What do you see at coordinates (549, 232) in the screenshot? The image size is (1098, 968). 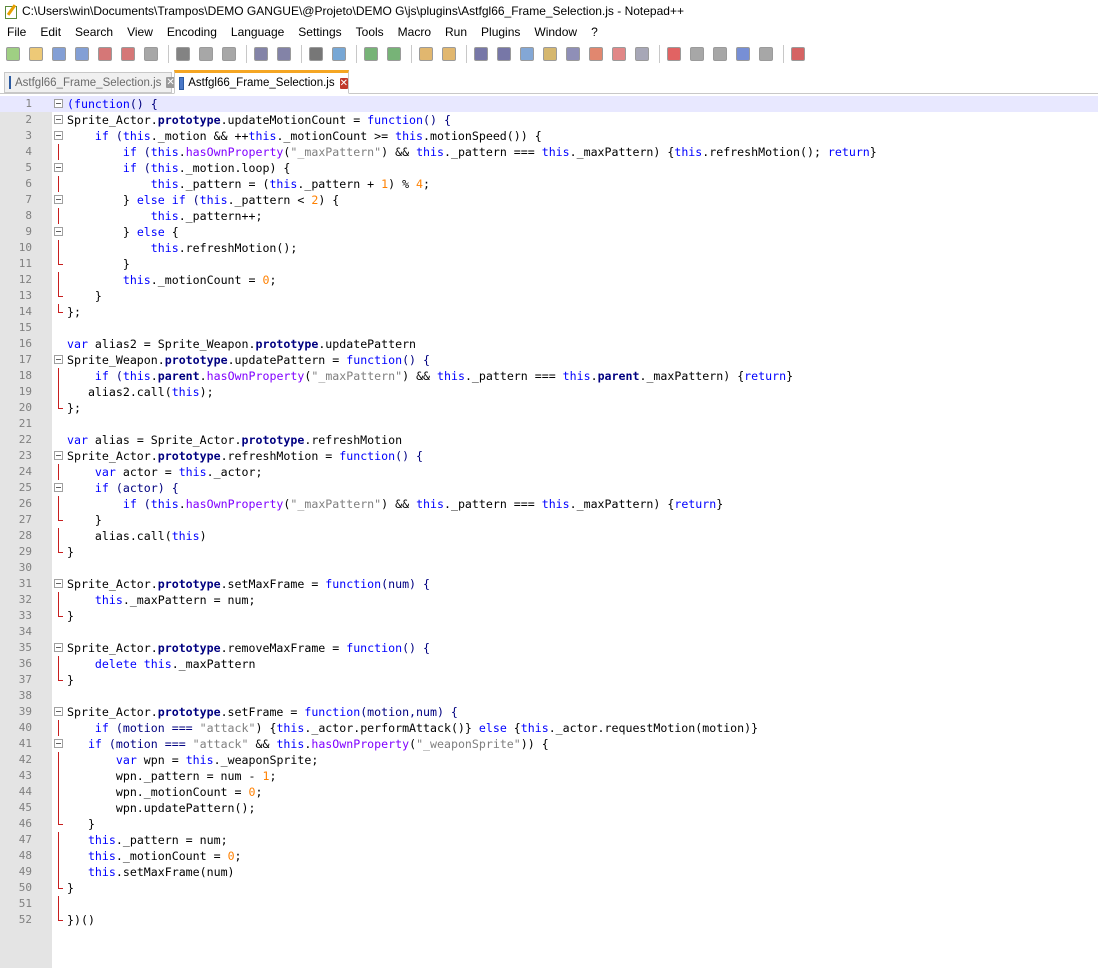 I see `code-line: 9 } else {` at bounding box center [549, 232].